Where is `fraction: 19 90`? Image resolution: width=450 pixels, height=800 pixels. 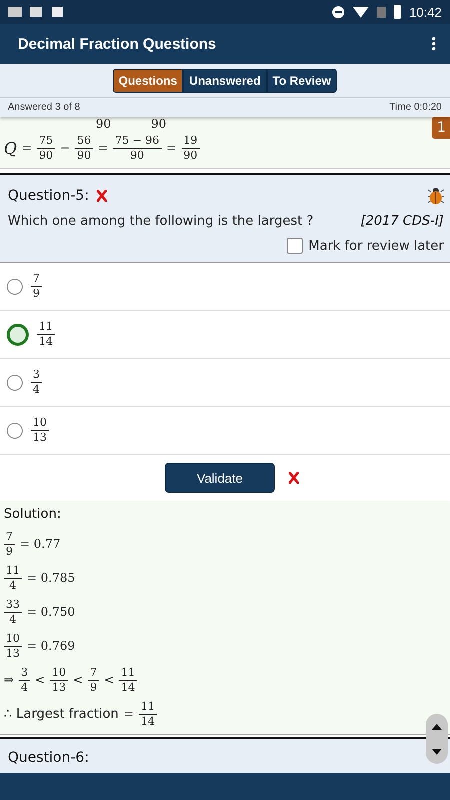
fraction: 19 90 is located at coordinates (191, 148).